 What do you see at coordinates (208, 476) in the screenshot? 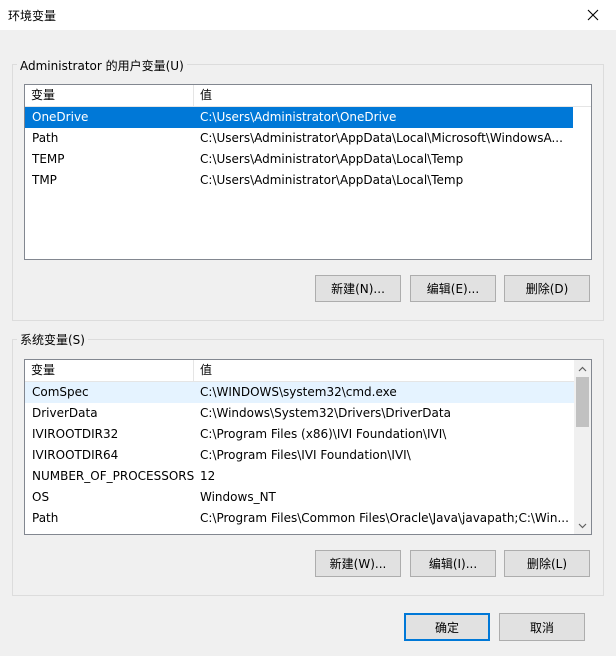
I see `variable-value-cell: 12` at bounding box center [208, 476].